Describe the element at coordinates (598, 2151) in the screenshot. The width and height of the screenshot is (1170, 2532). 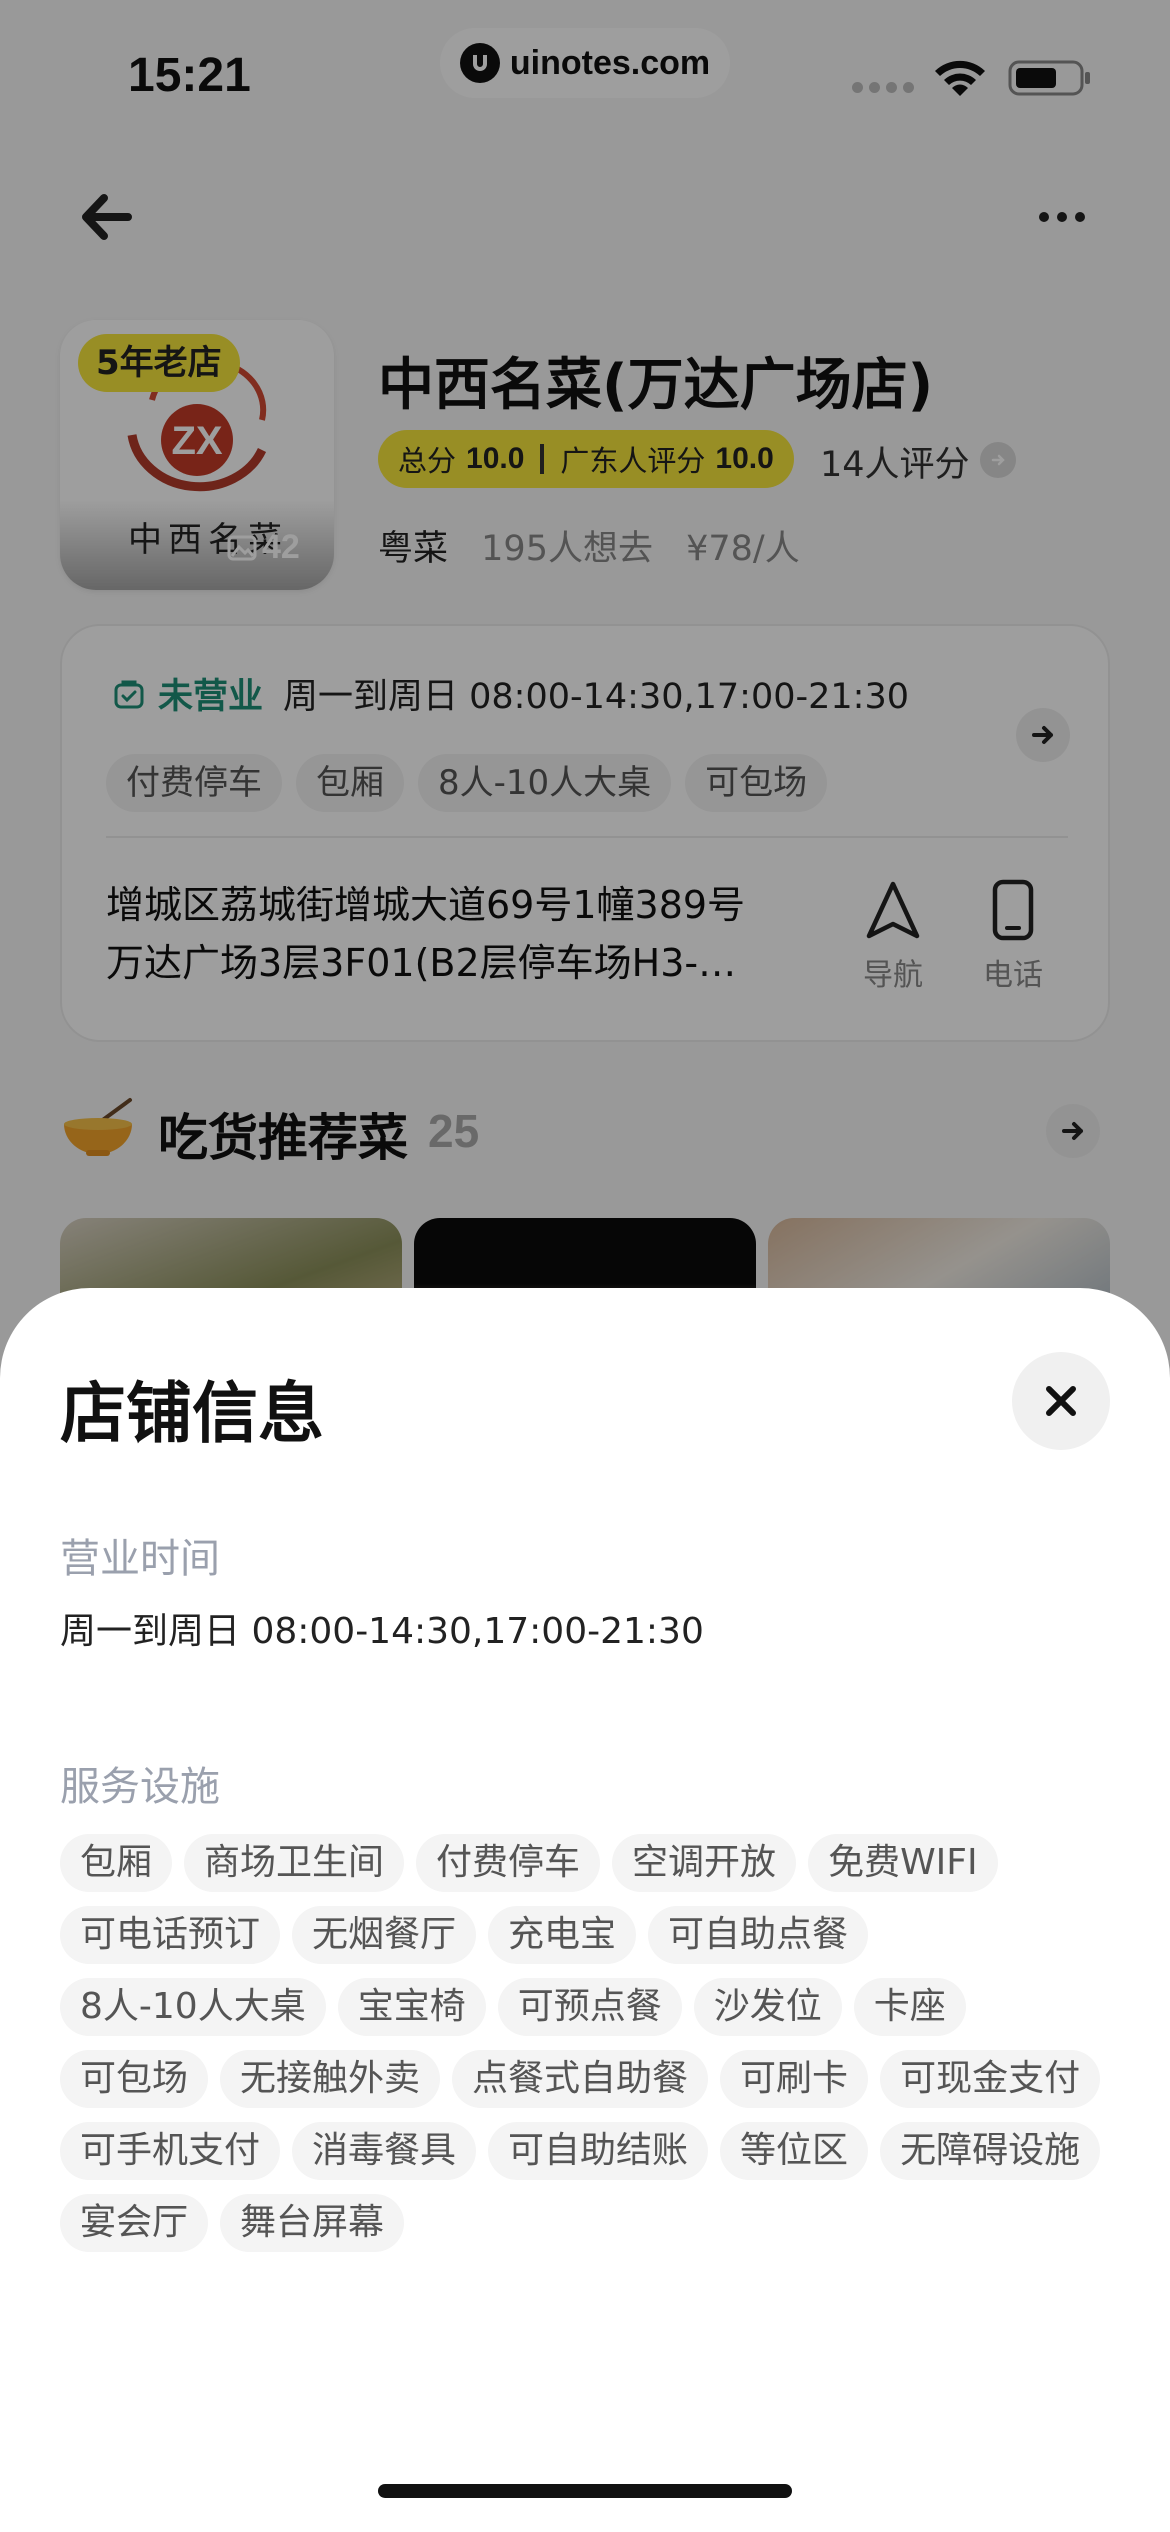
I see `service-tag: 可自助结账` at that location.